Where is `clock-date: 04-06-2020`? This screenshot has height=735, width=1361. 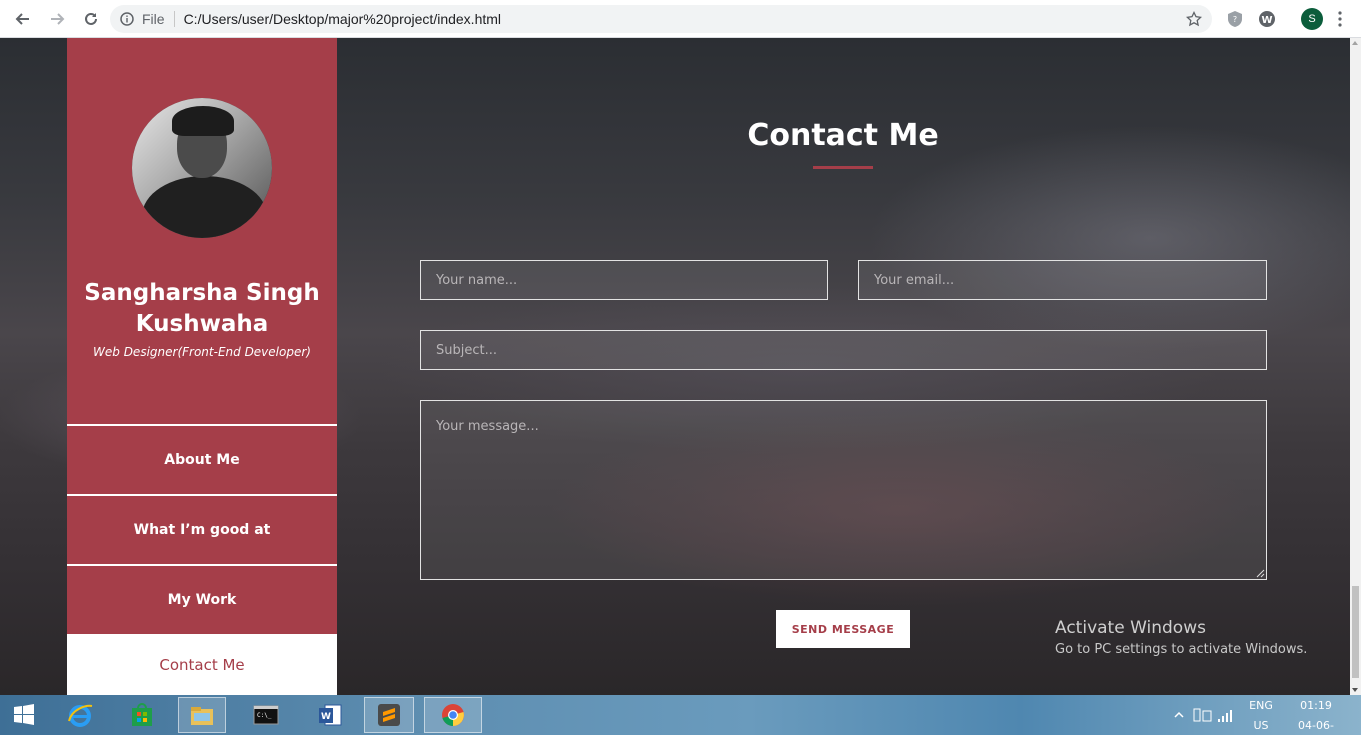
clock-date: 04-06-2020 is located at coordinates (1316, 725).